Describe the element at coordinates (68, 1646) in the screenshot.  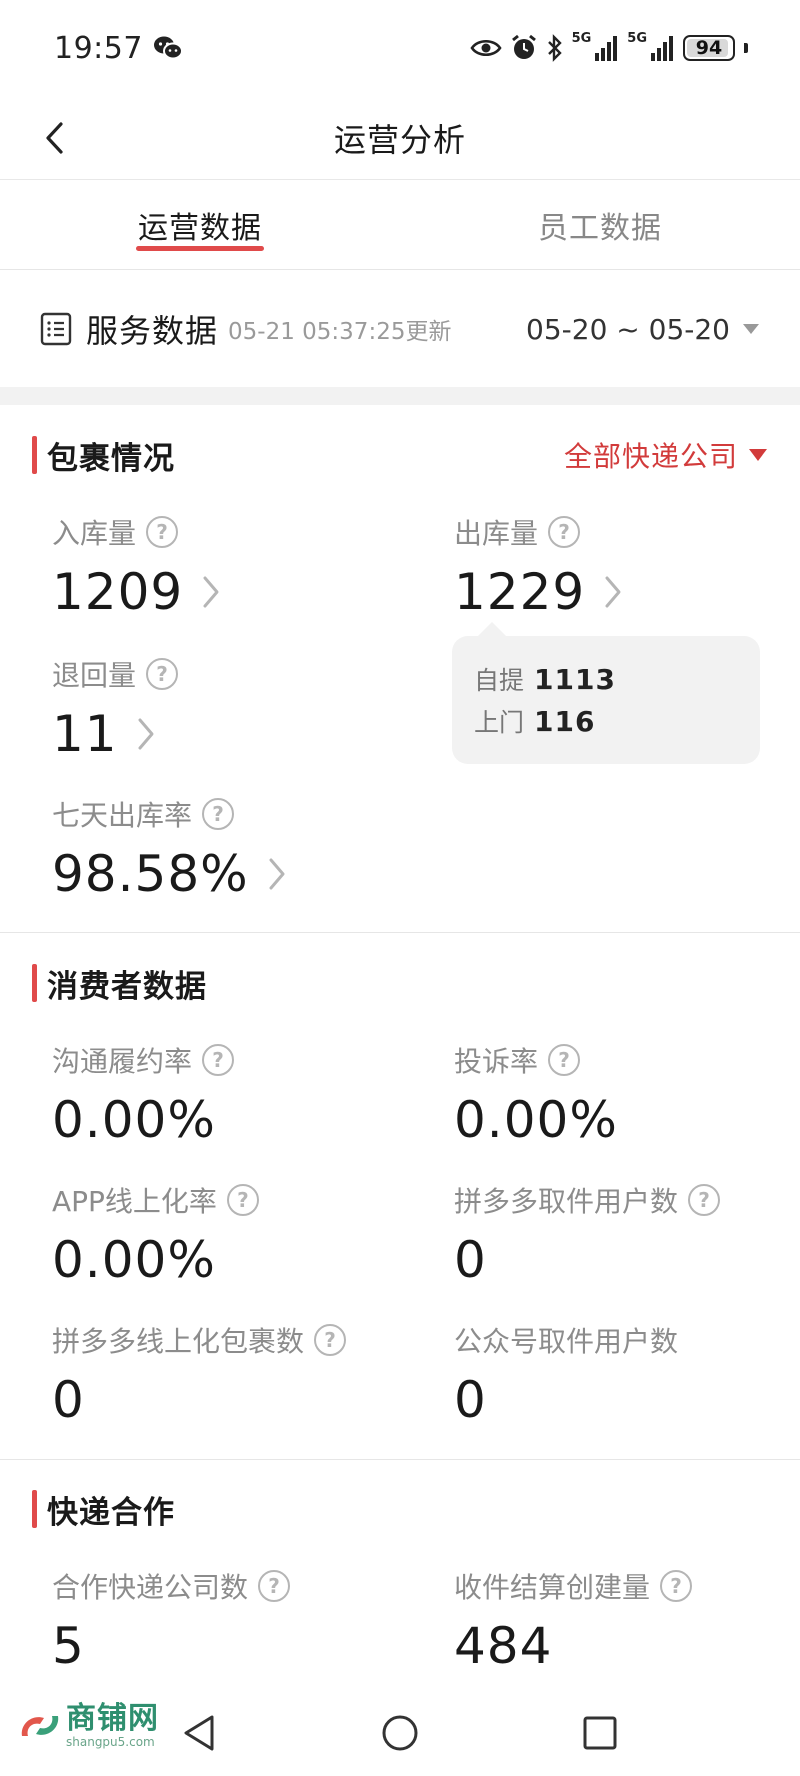
I see `metric-value: 5` at that location.